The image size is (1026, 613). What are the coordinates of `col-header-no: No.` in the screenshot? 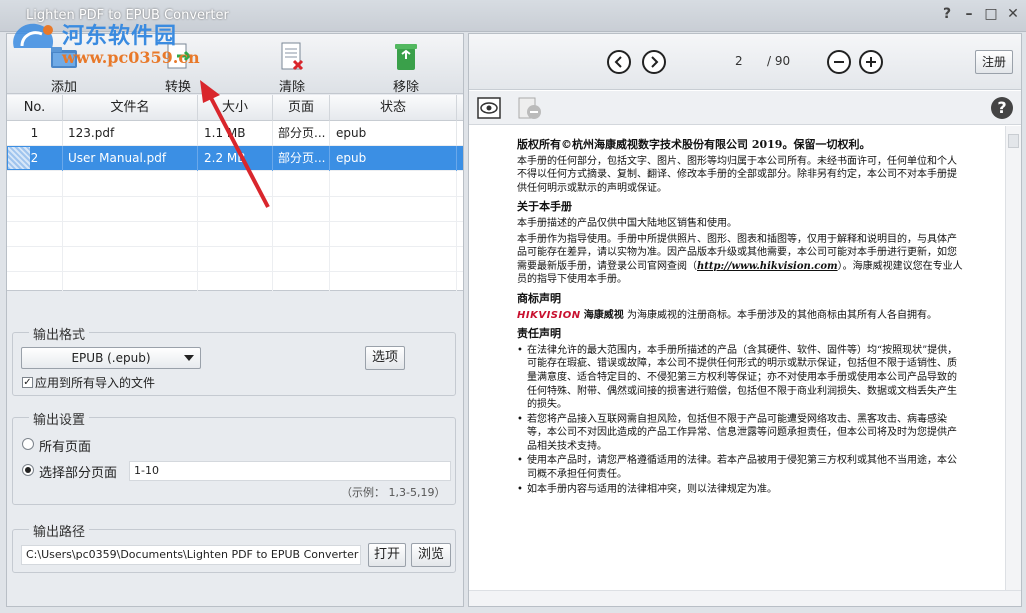 It's located at (35, 108).